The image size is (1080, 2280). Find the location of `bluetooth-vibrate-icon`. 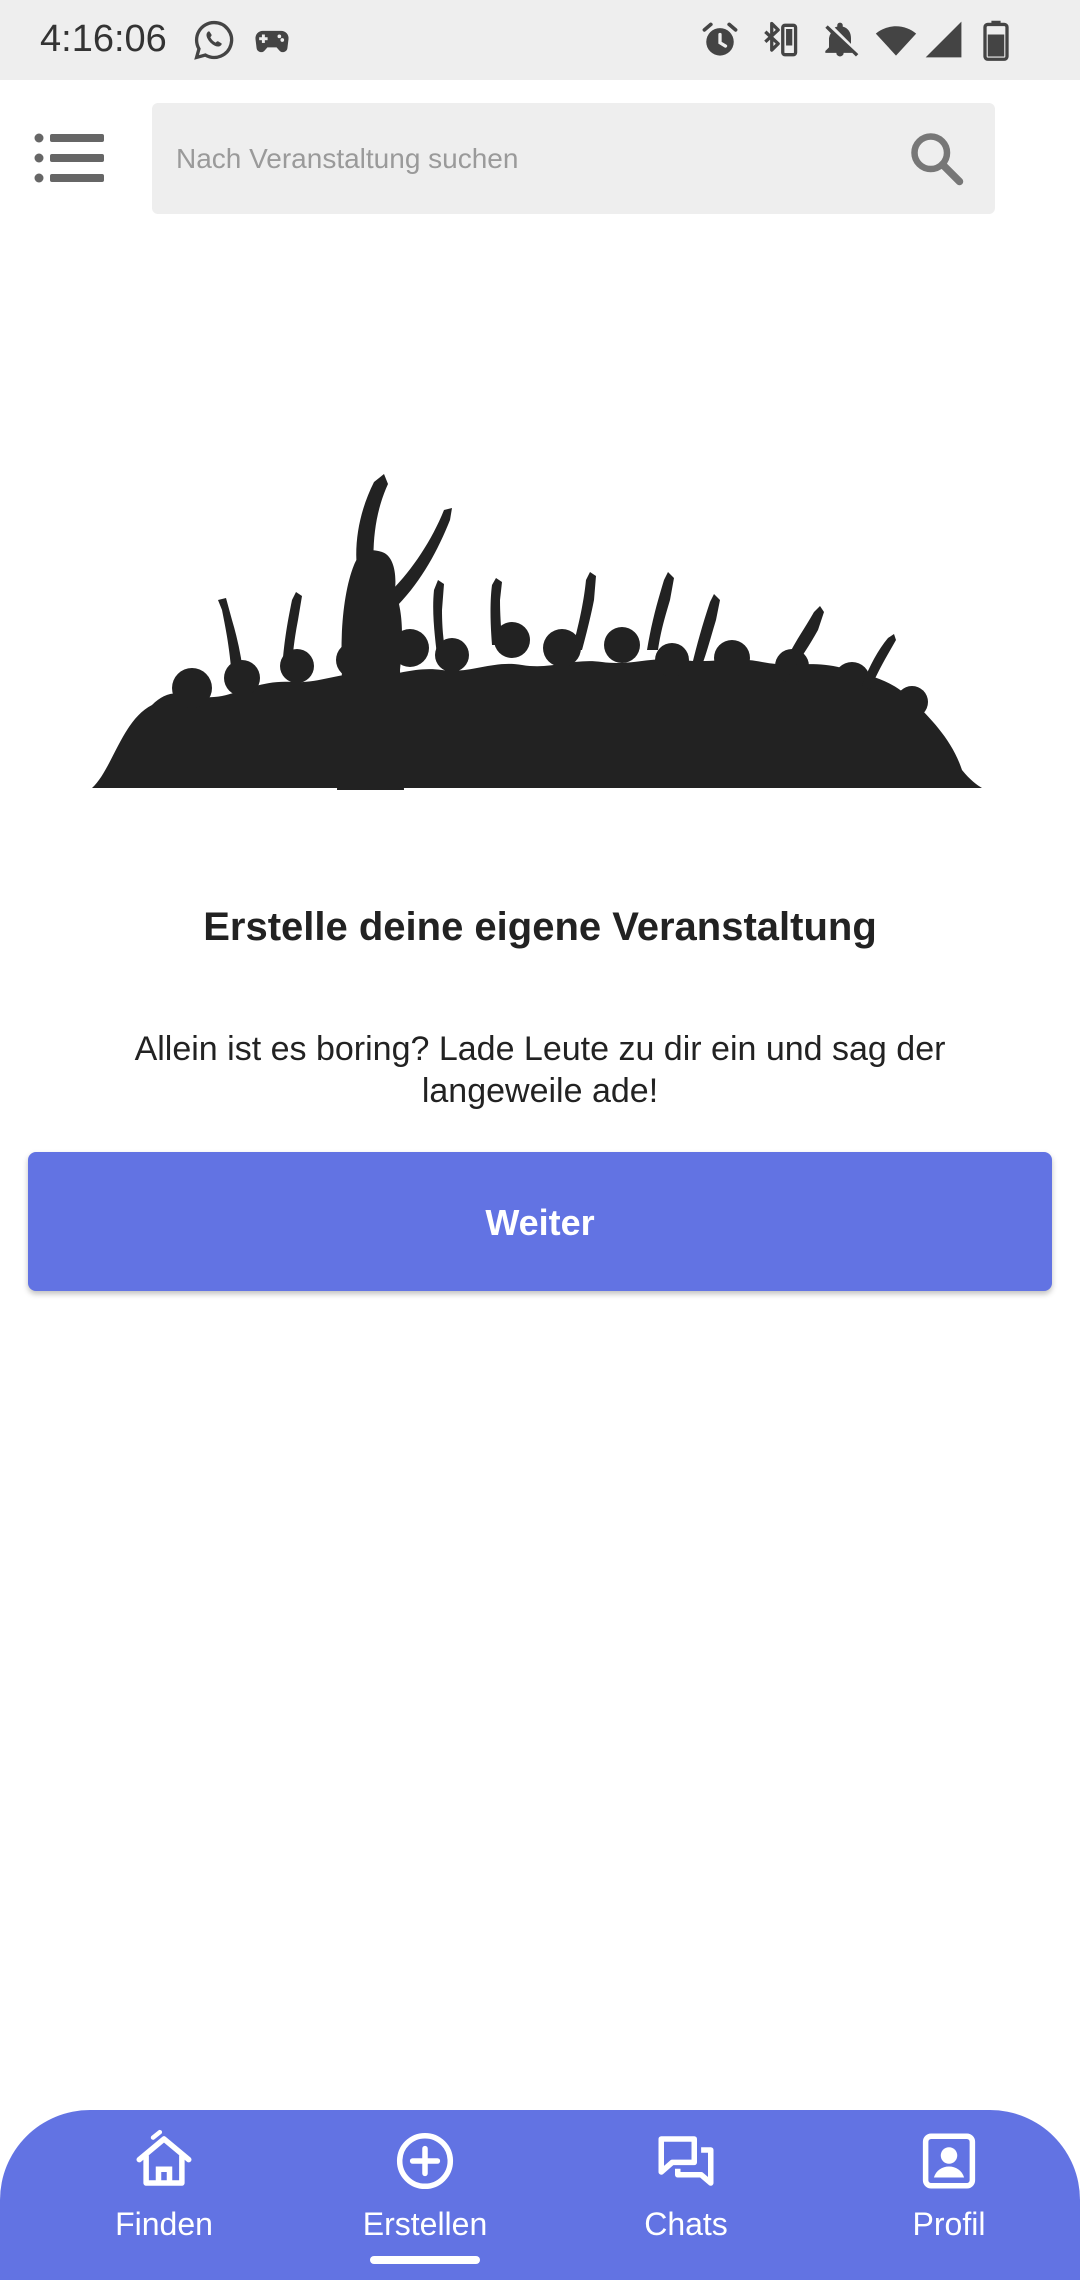

bluetooth-vibrate-icon is located at coordinates (780, 40).